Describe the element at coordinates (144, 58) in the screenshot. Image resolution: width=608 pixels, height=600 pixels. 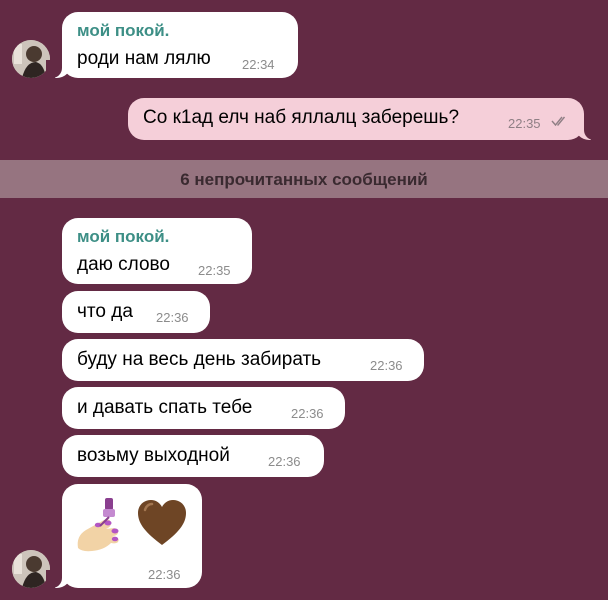
I see `message-text: роди нам лялю` at that location.